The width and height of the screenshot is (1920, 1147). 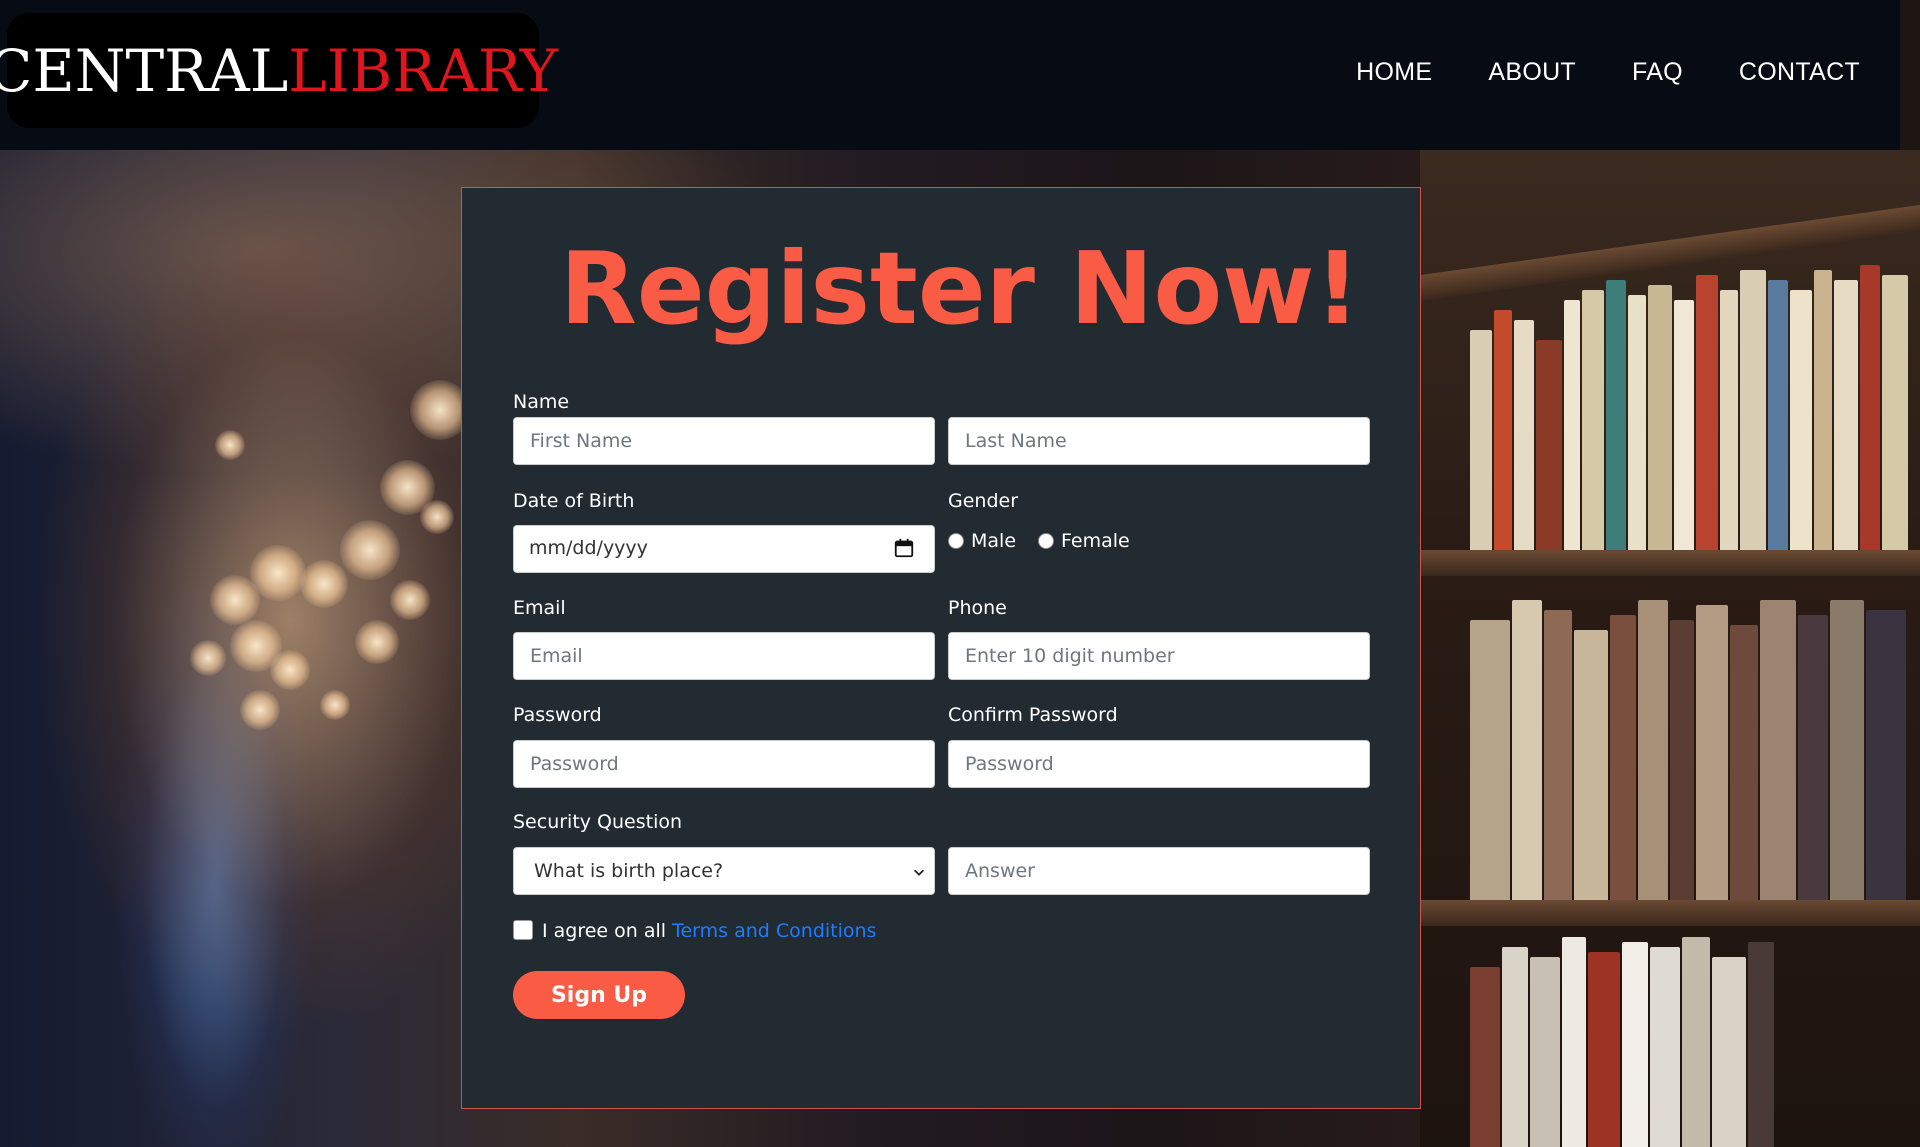 I want to click on male-radio-label: Male, so click(x=994, y=541).